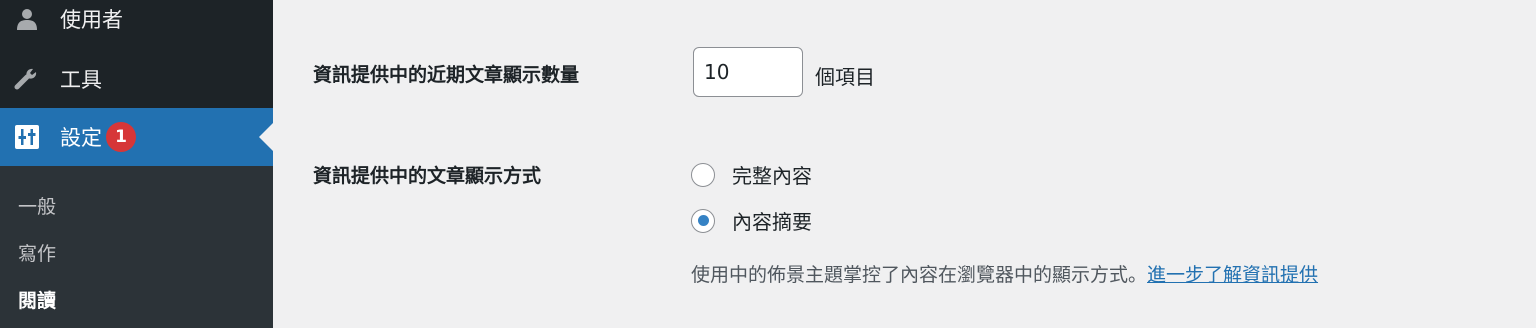  I want to click on menu-item-tools: 工具, so click(136, 79).